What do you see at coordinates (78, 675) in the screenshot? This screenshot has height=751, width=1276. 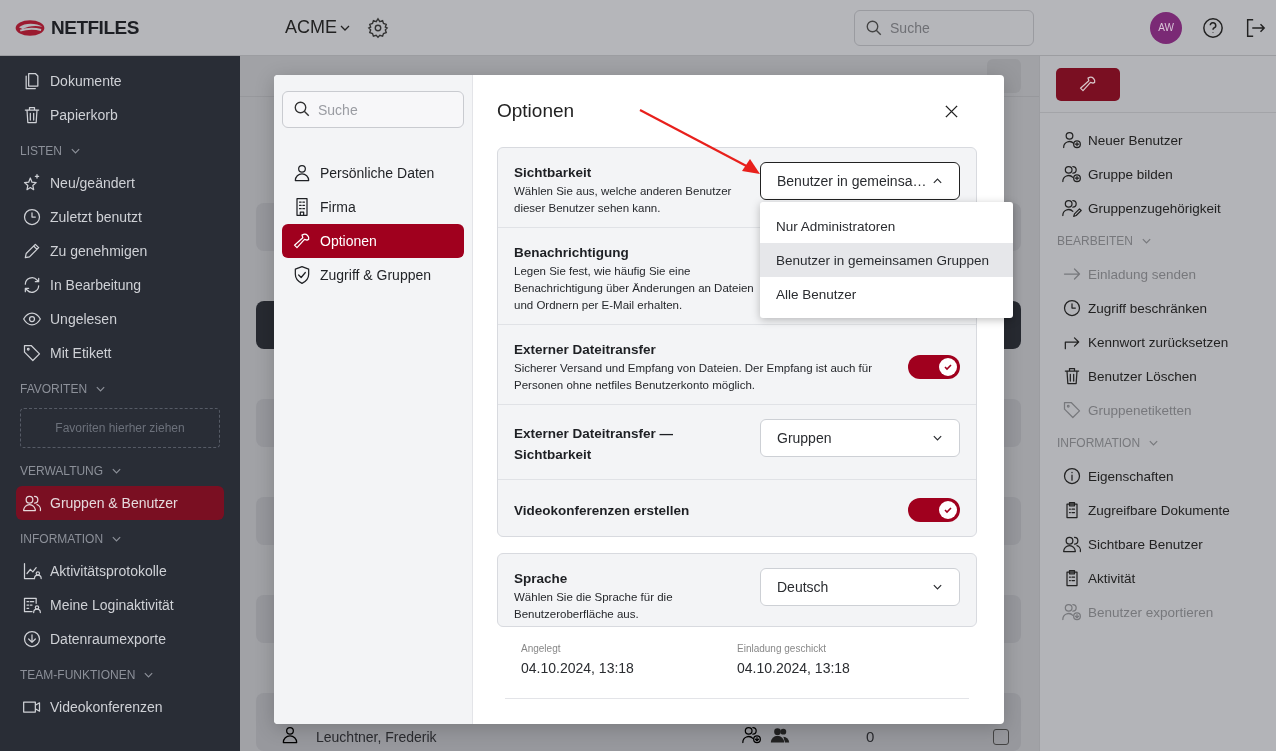 I see `section-heading: TEAM-FUNKTIONEN` at bounding box center [78, 675].